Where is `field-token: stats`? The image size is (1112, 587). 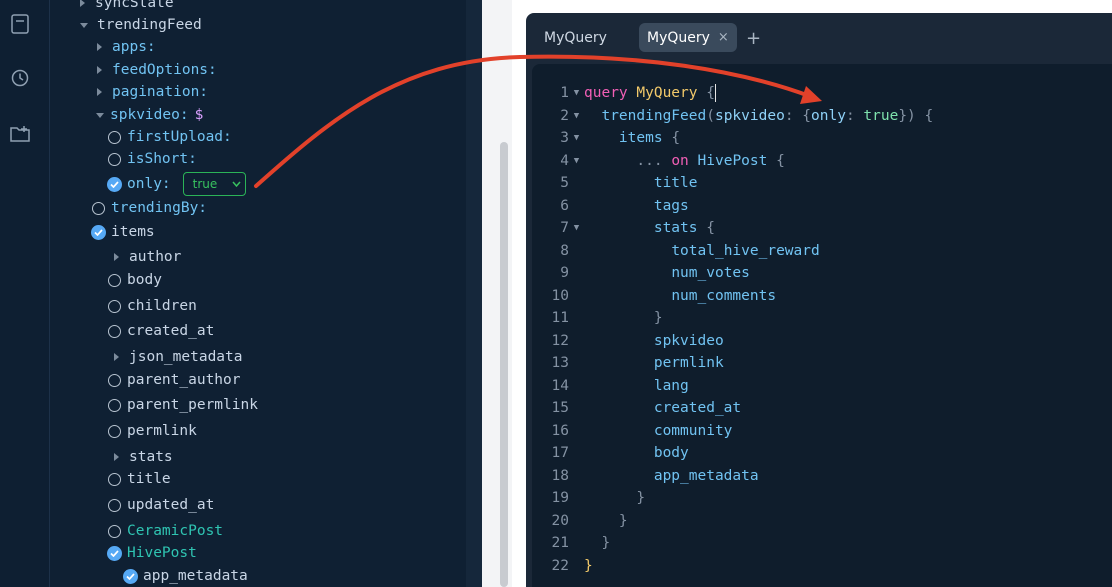 field-token: stats is located at coordinates (675, 228).